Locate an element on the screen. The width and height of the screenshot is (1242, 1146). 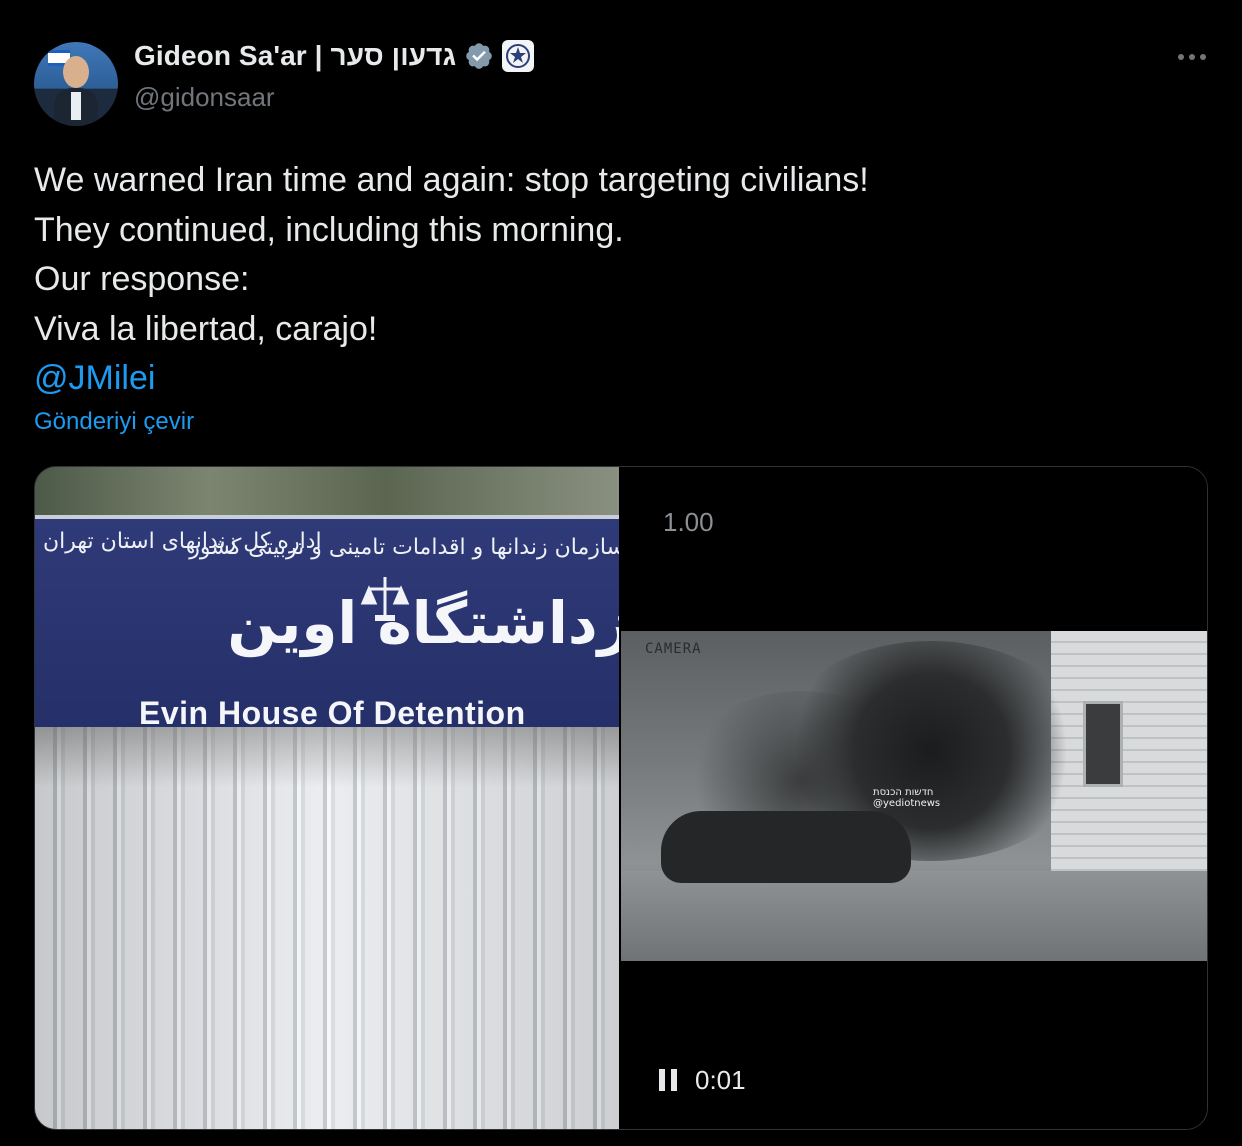
author-row: Gideon Sa'ar | גדעון סער is located at coordinates (334, 56).